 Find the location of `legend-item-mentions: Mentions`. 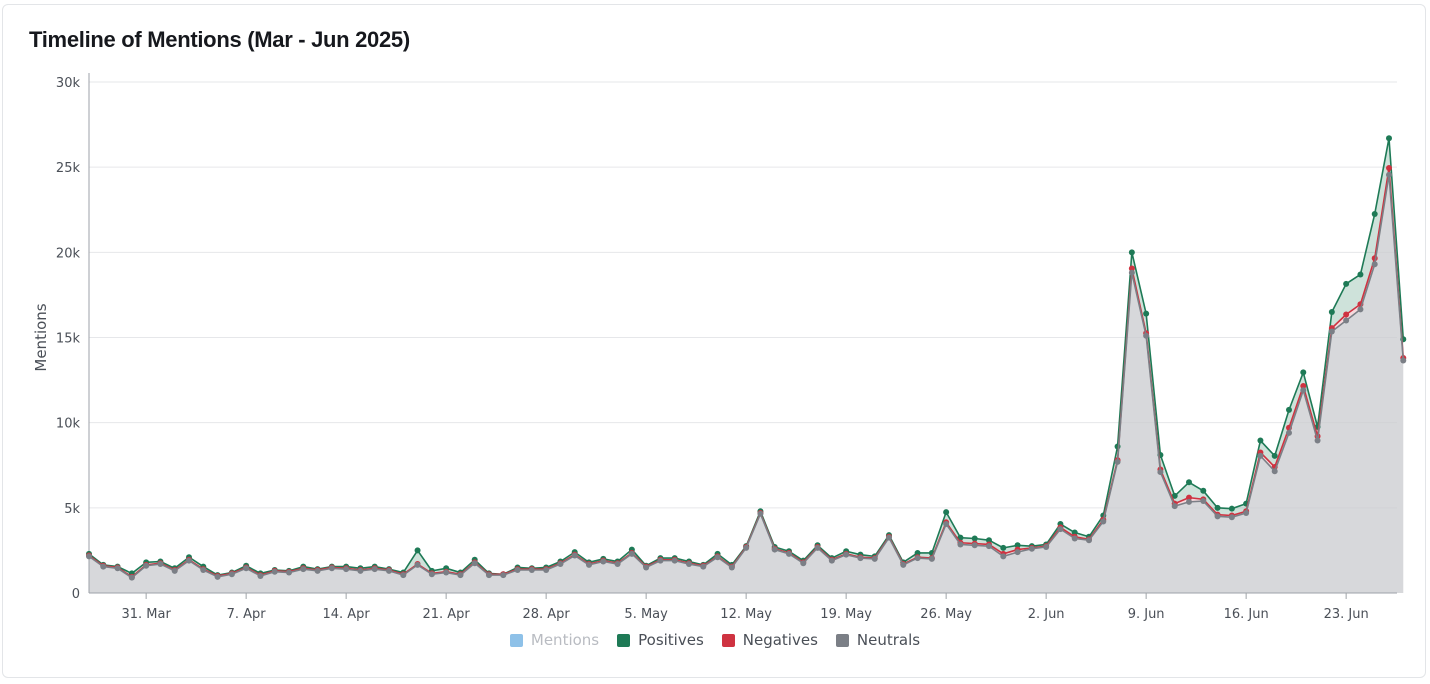

legend-item-mentions: Mentions is located at coordinates (554, 640).